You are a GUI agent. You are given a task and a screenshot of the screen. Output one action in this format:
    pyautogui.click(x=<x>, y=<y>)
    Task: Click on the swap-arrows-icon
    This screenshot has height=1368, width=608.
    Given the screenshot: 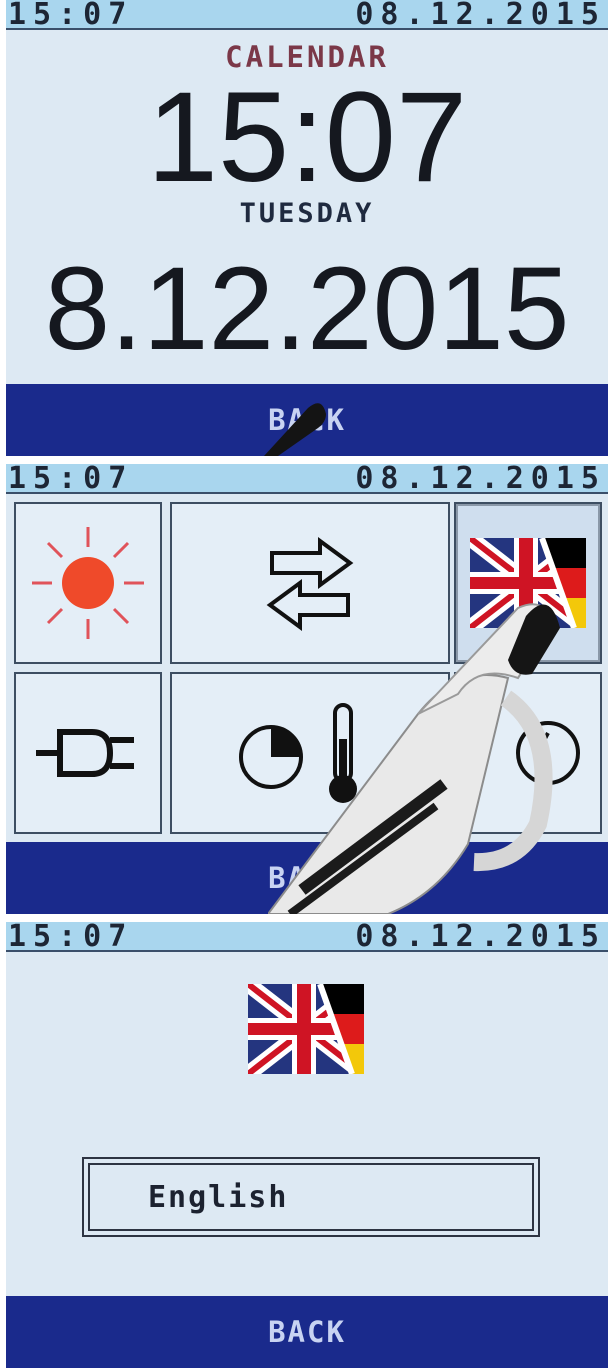 What is the action you would take?
    pyautogui.click(x=310, y=584)
    